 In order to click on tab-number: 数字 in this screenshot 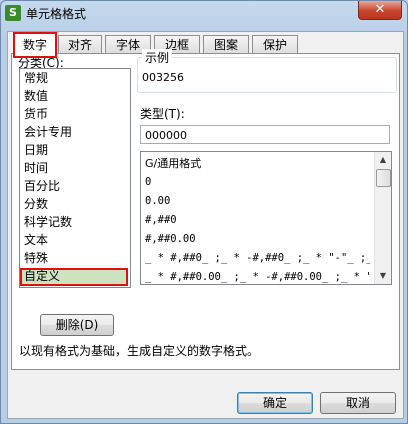, I will do `click(35, 45)`.